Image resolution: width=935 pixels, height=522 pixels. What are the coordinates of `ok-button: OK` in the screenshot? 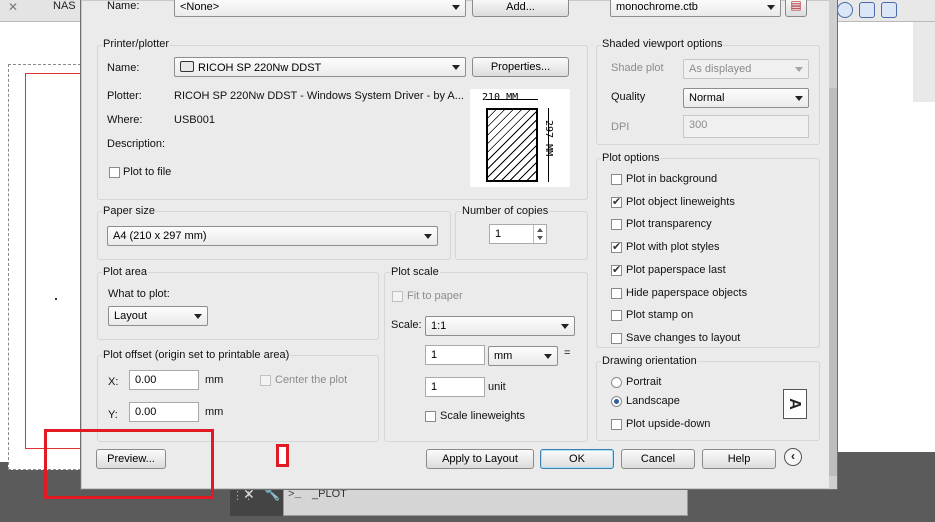 It's located at (577, 459).